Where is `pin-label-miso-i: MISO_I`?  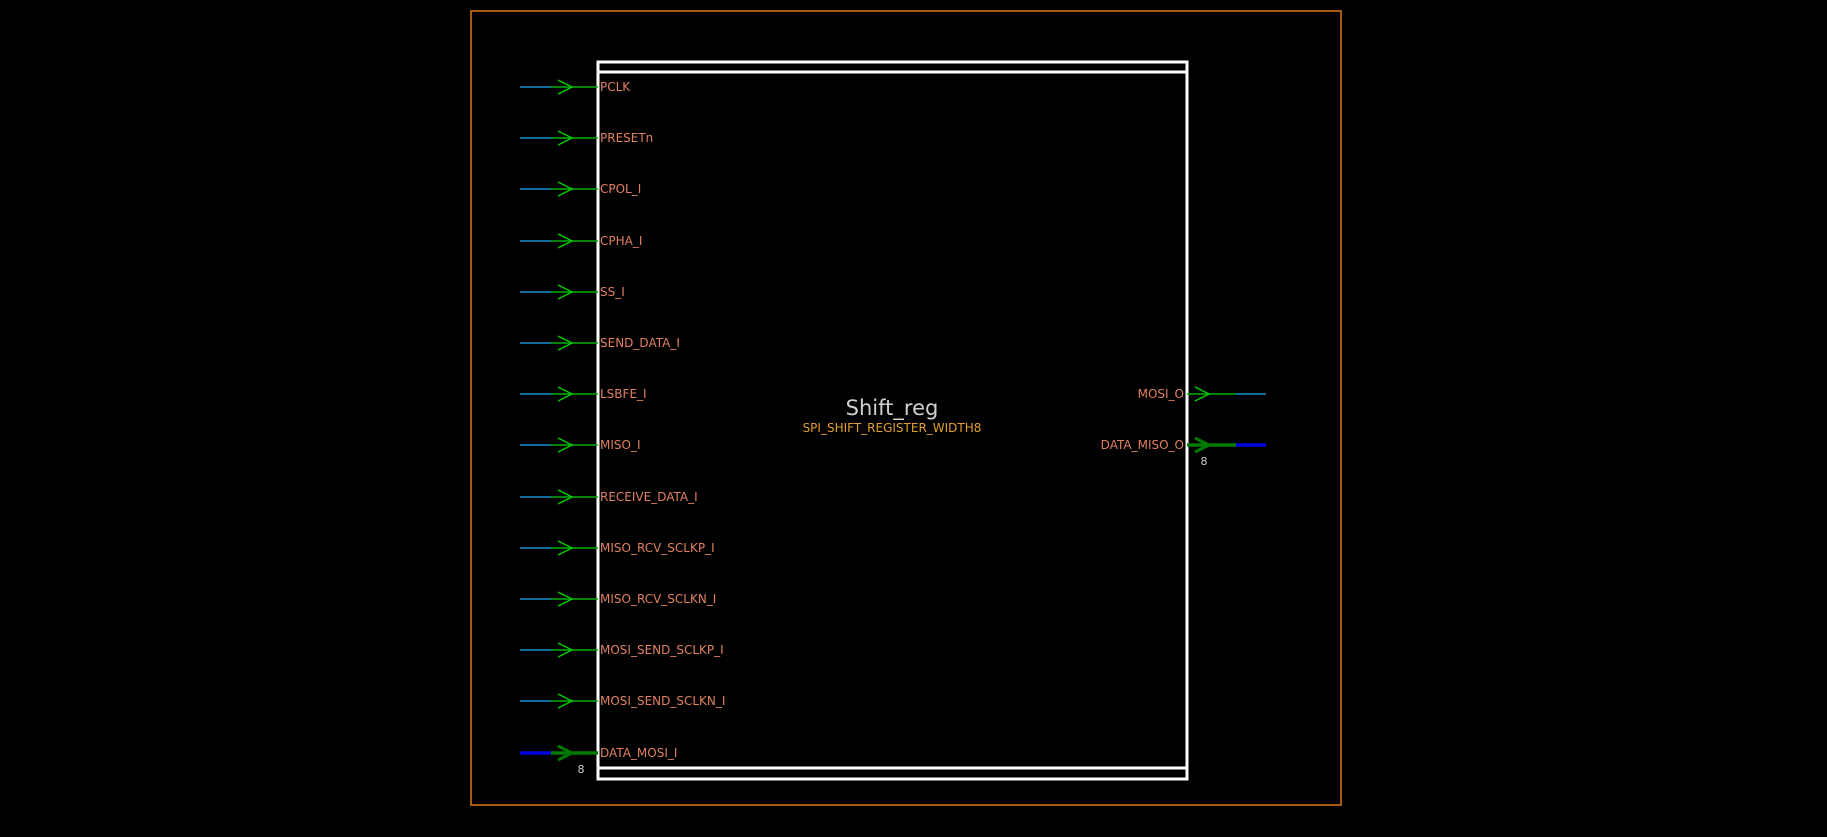
pin-label-miso-i: MISO_I is located at coordinates (620, 445).